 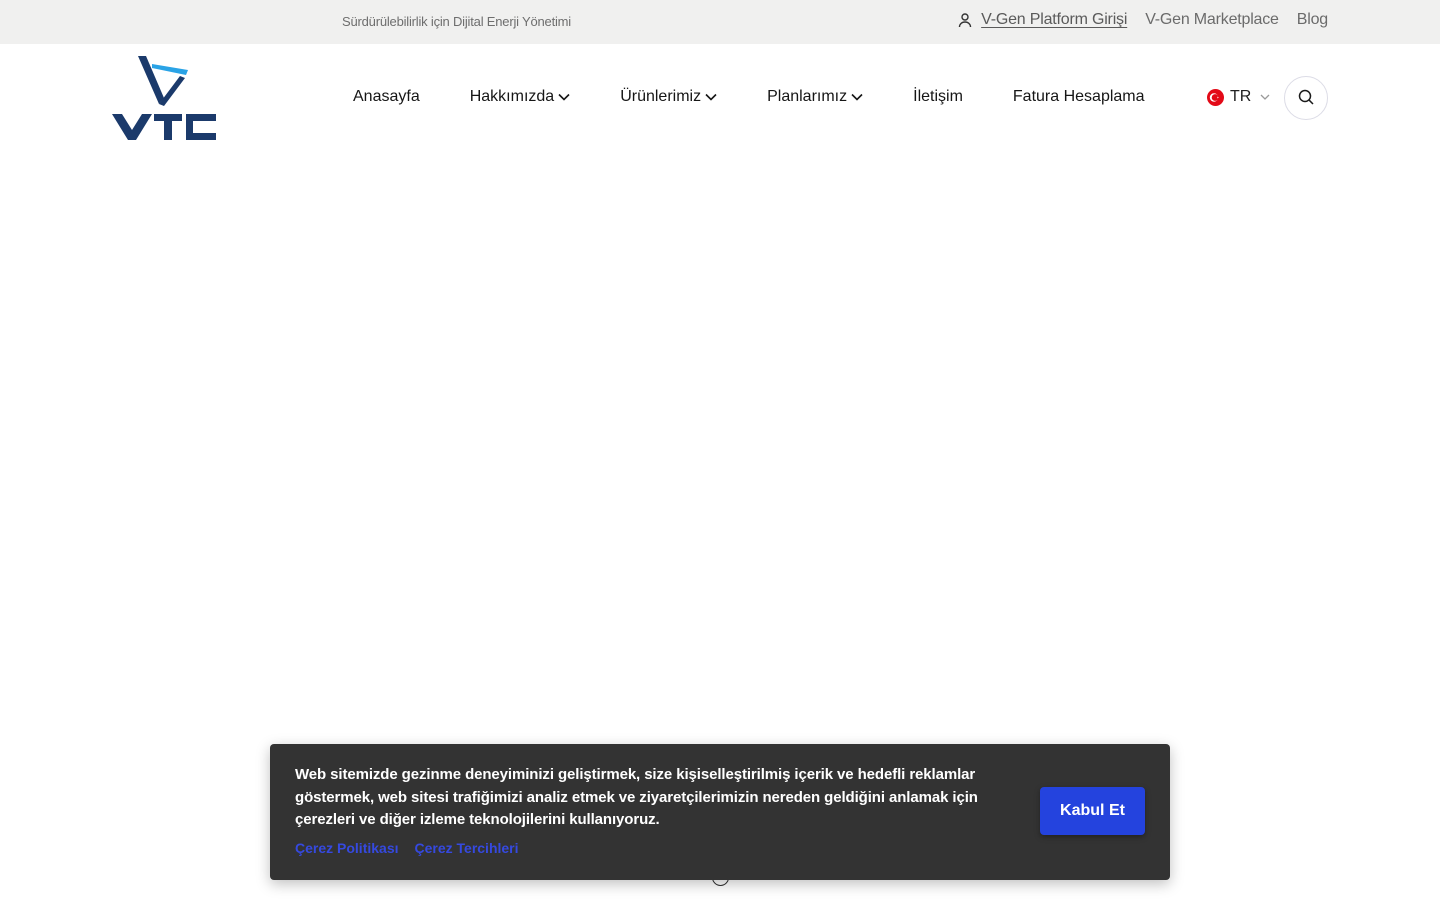 I want to click on nav-label: Hakkımızda, so click(x=512, y=96).